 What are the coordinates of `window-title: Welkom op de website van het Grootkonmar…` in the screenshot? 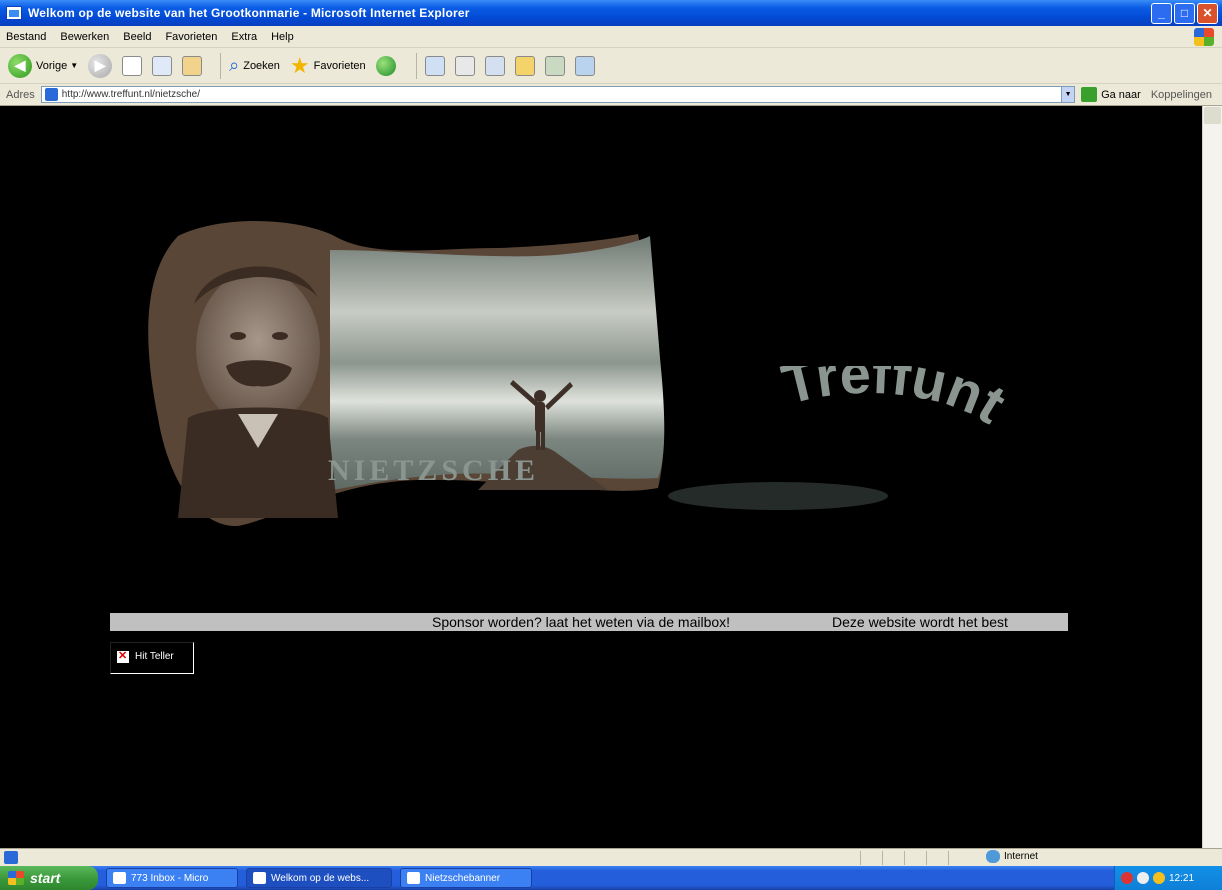 It's located at (249, 13).